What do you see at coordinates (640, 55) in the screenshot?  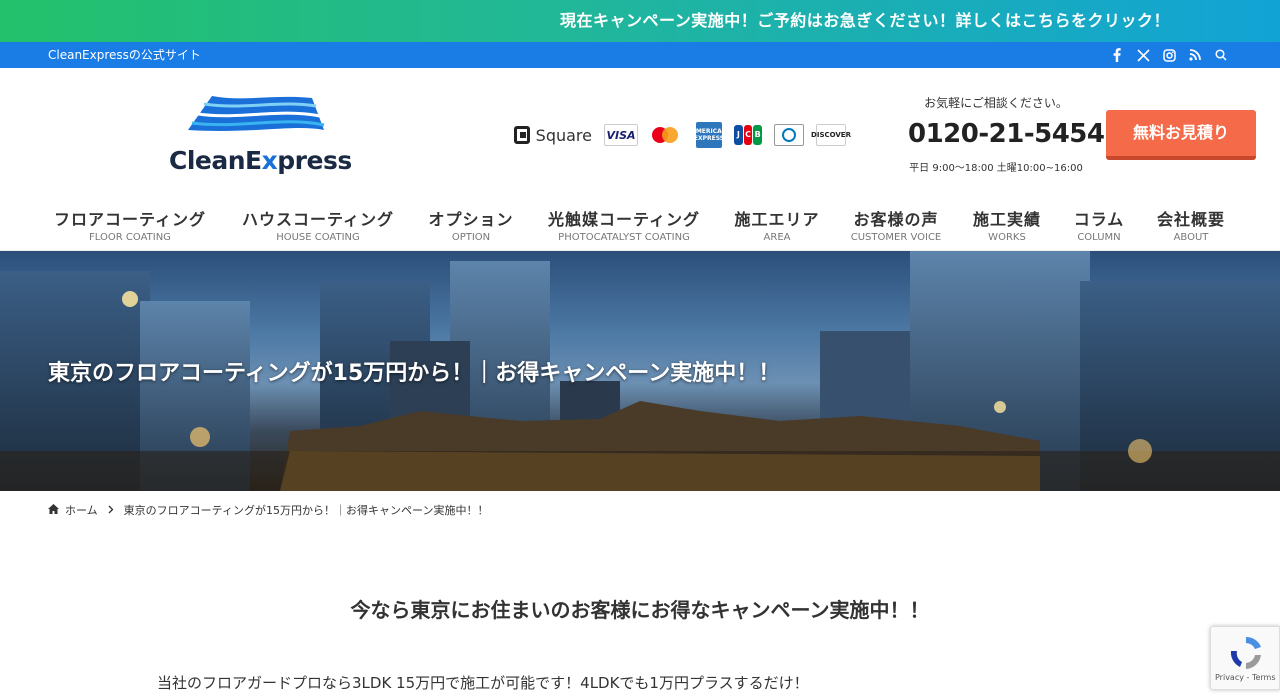 I see `top-bar: CleanExpressの公式サイト` at bounding box center [640, 55].